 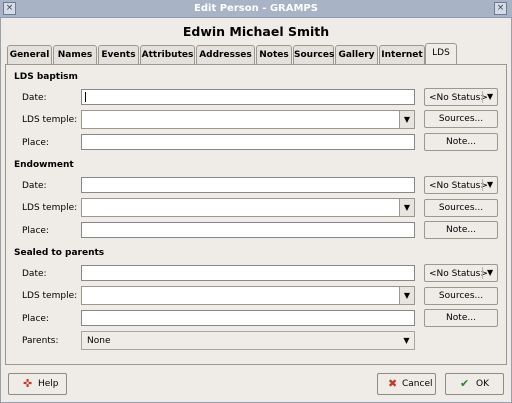 What do you see at coordinates (256, 31) in the screenshot?
I see `person-name: Edwin Michael Smith` at bounding box center [256, 31].